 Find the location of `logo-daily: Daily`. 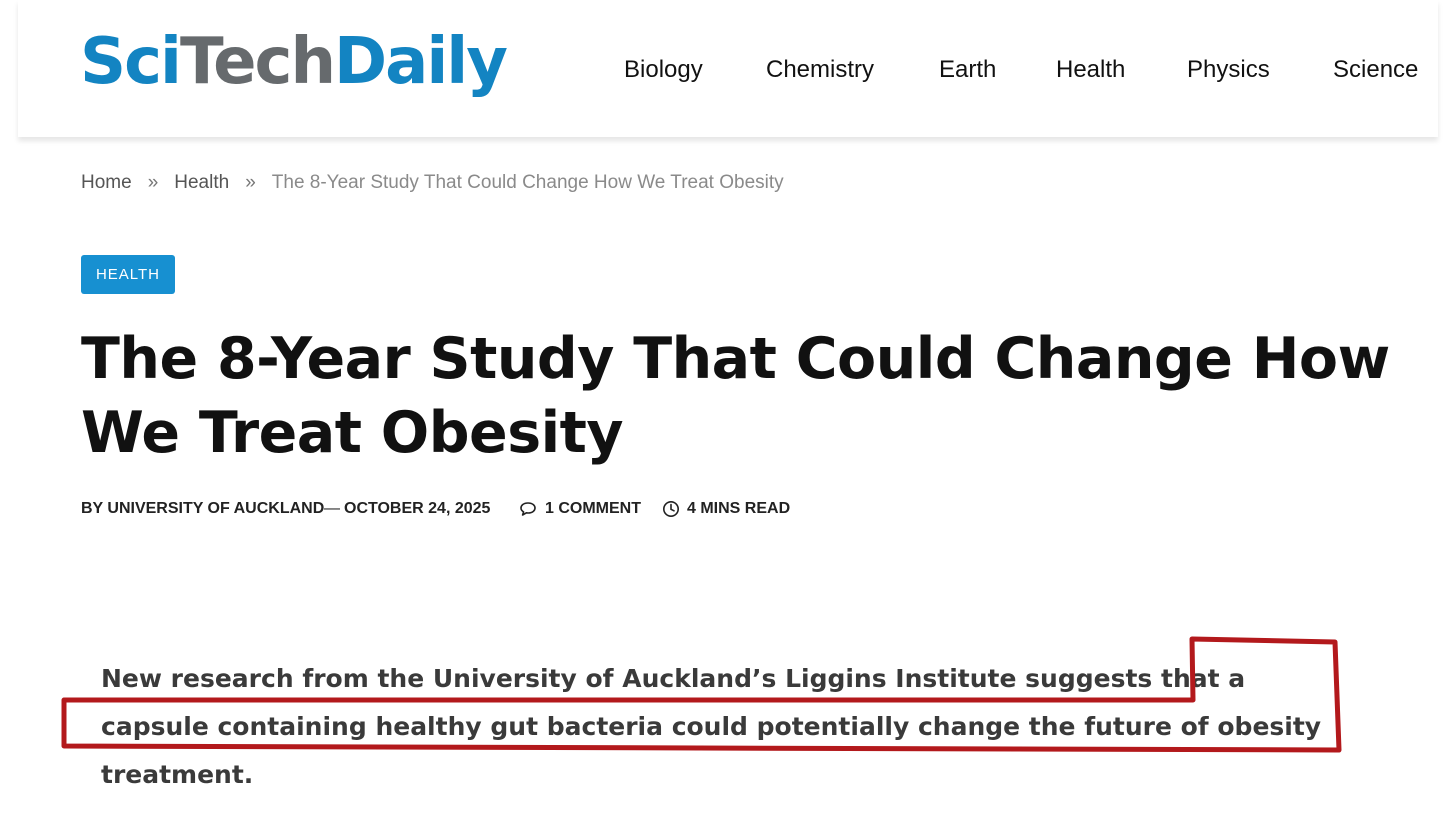

logo-daily: Daily is located at coordinates (421, 62).